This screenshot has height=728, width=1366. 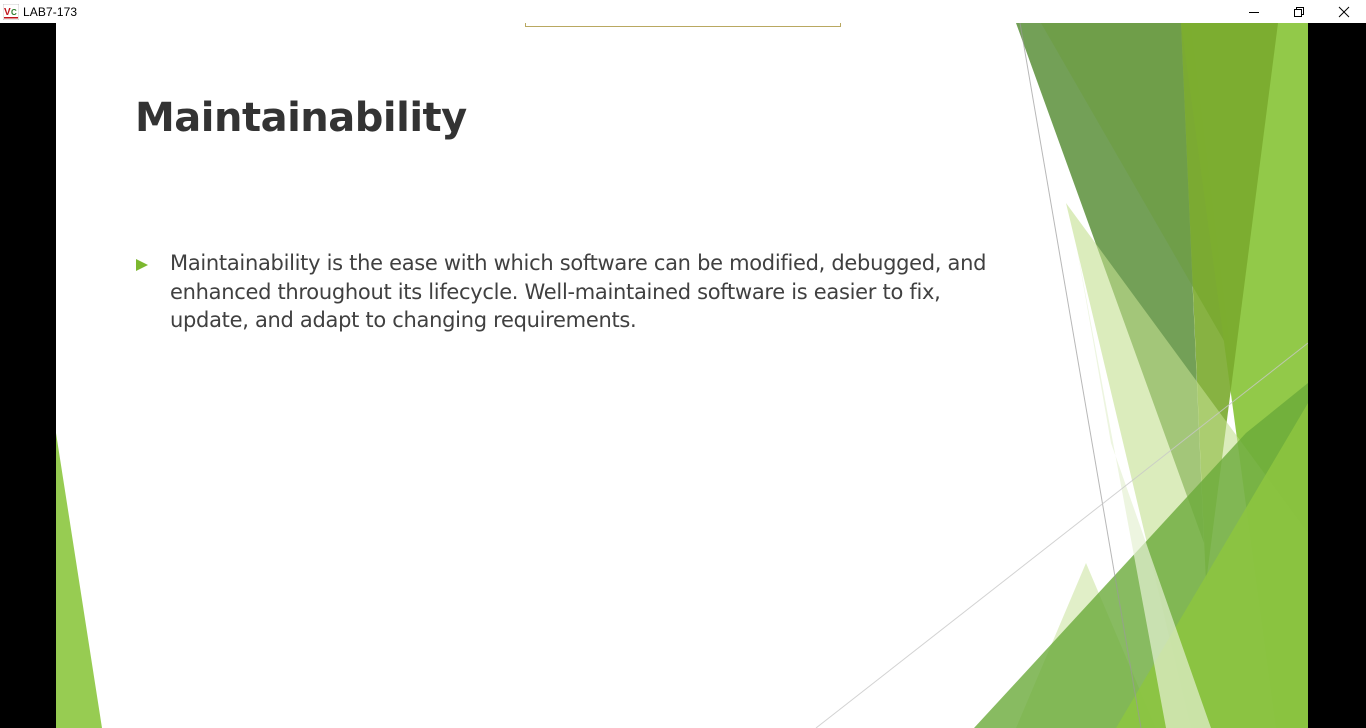 What do you see at coordinates (301, 118) in the screenshot?
I see `slide-title: Maintainability` at bounding box center [301, 118].